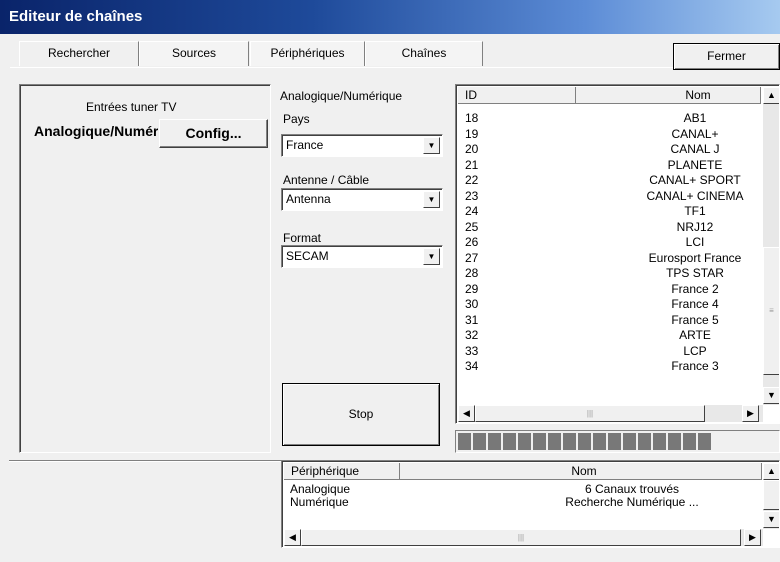  I want to click on channel-id: 23, so click(471, 196).